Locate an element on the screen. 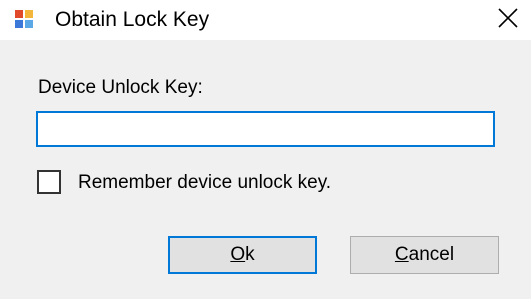 The width and height of the screenshot is (531, 299). close-icon is located at coordinates (508, 20).